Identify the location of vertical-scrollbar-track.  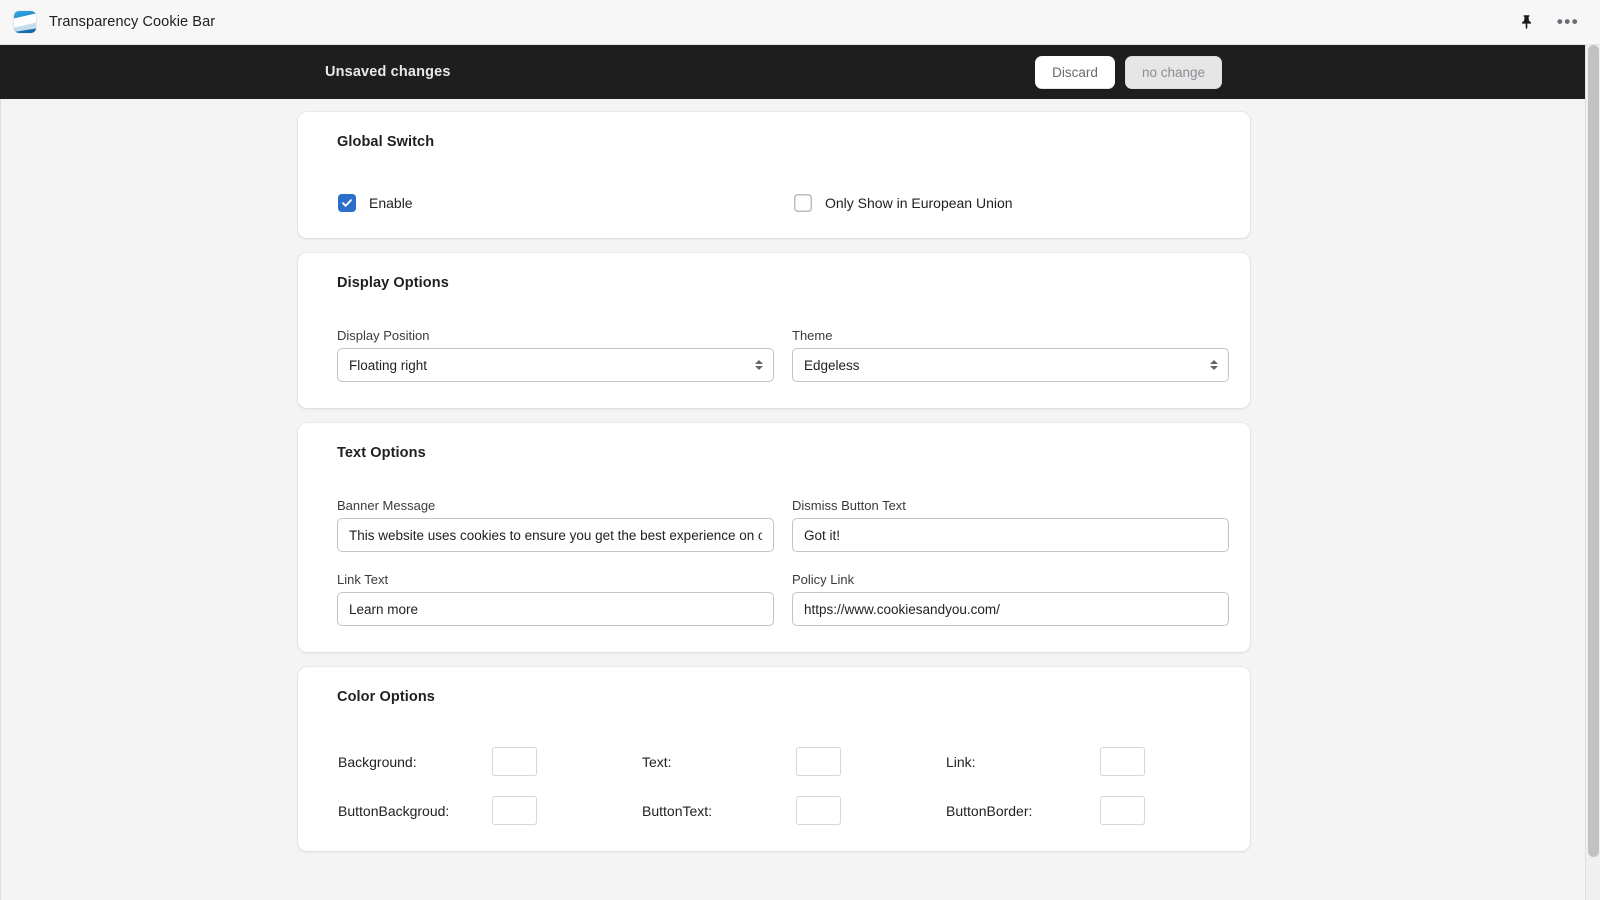
(1592, 472).